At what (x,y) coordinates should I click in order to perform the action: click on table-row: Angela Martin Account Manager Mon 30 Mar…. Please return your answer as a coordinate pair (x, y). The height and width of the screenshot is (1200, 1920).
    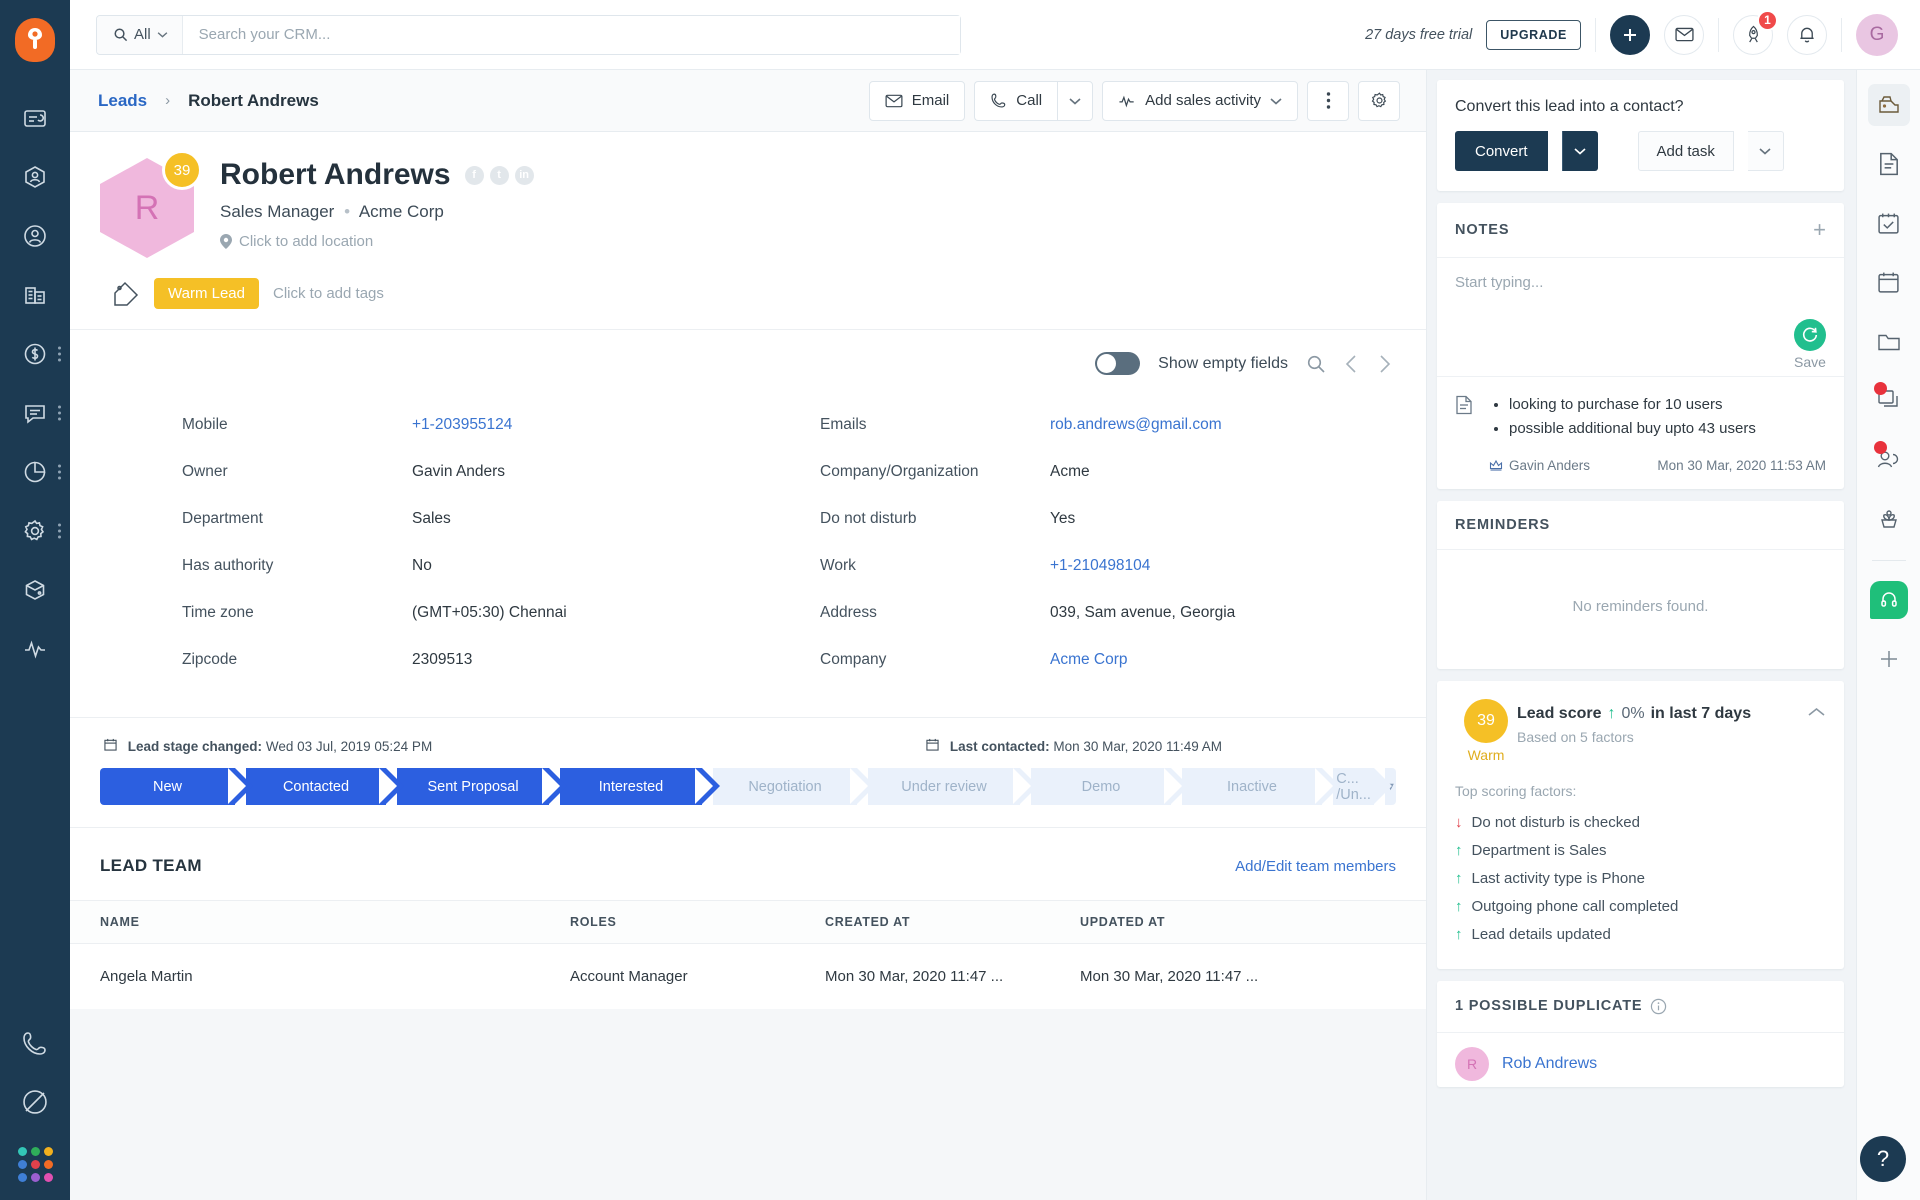
    Looking at the image, I should click on (748, 977).